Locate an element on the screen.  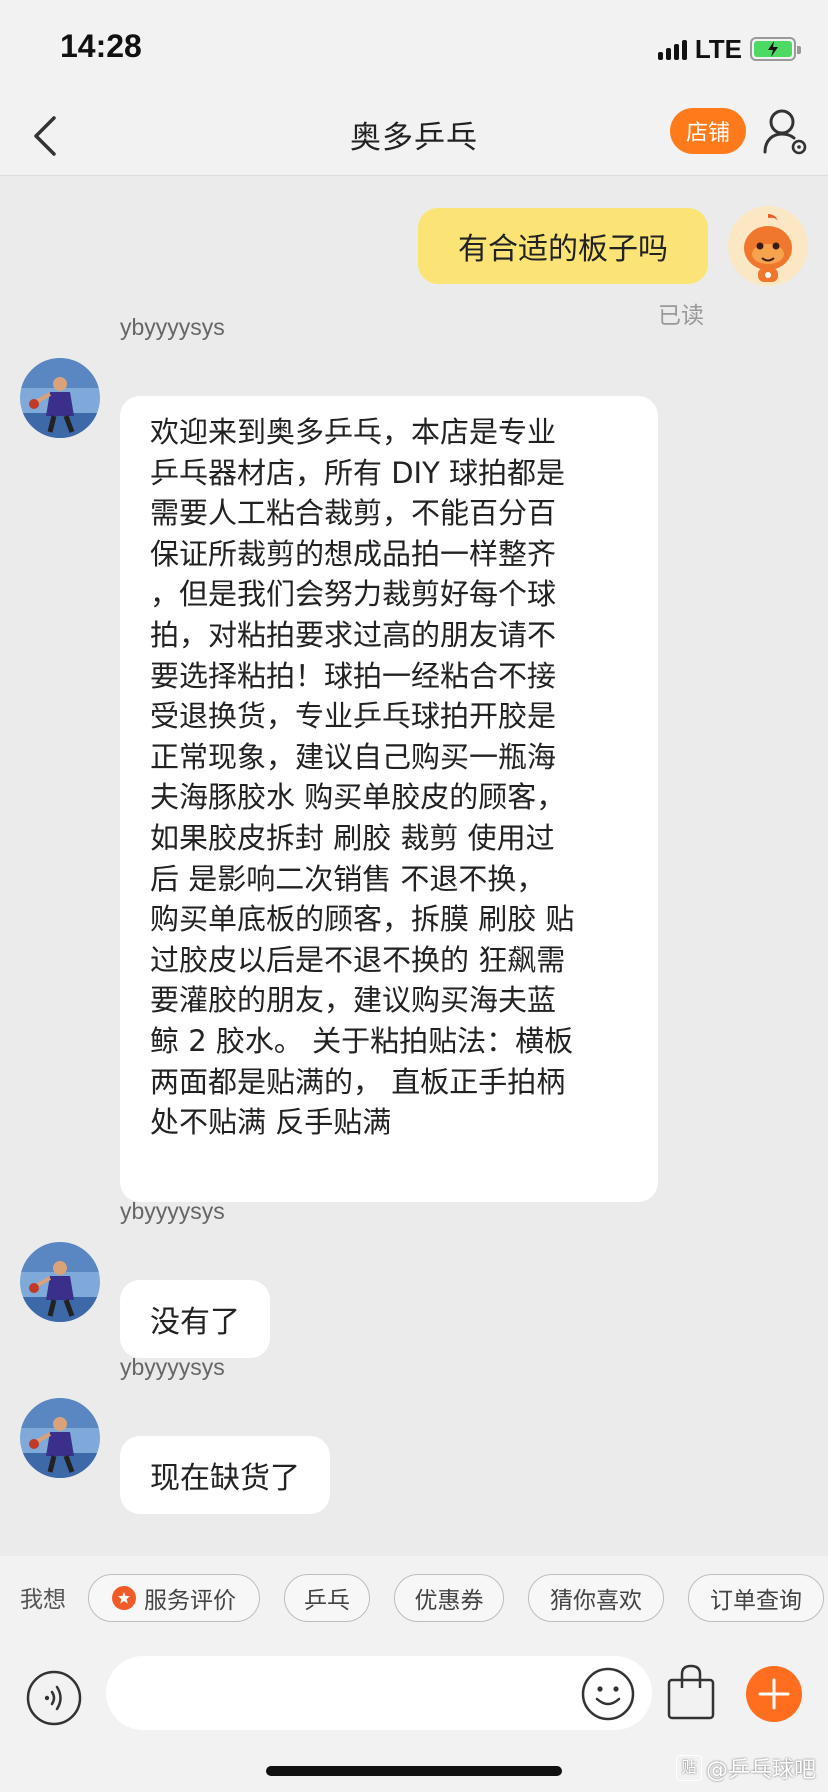
message-line: 处不贴满 反手贴满 is located at coordinates (271, 1122).